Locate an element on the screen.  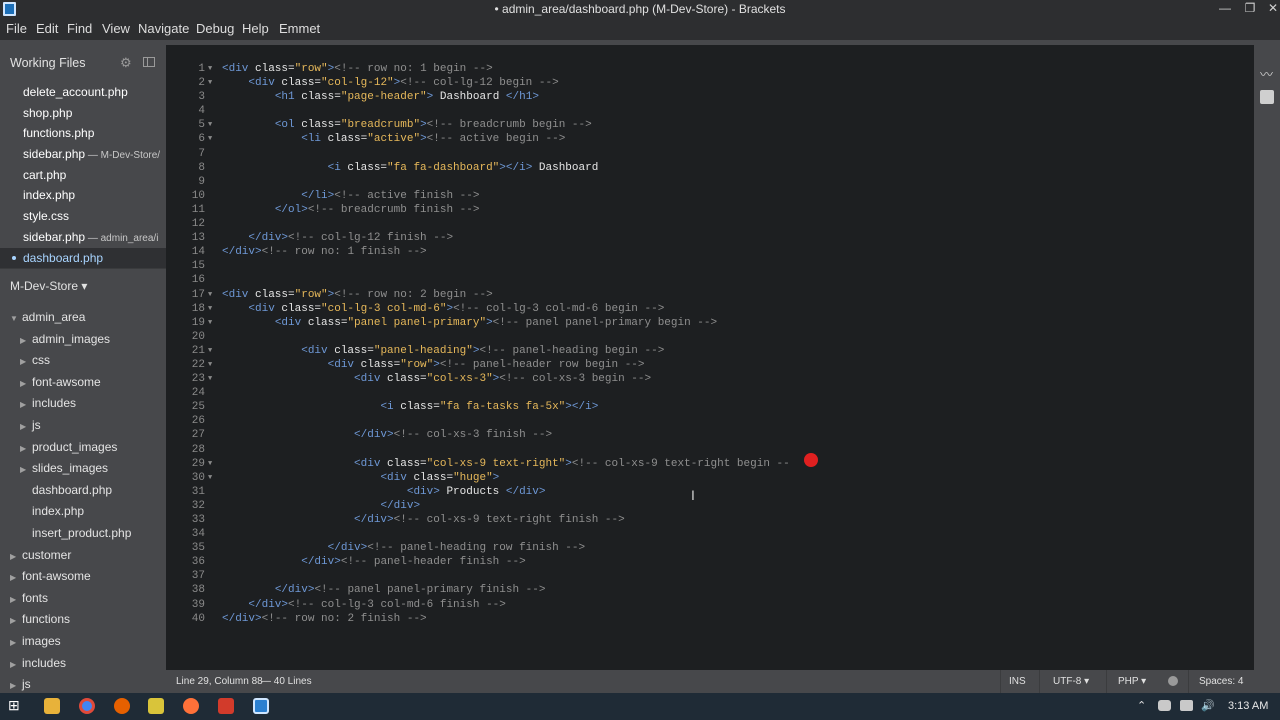
menu-help: Help is located at coordinates (255, 27).